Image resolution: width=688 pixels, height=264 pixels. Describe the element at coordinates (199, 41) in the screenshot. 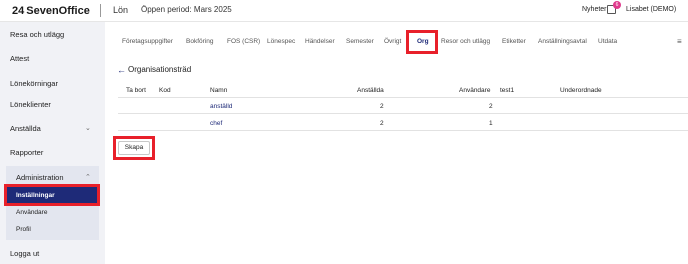

I see `tab-bokforing: Bokföring` at that location.